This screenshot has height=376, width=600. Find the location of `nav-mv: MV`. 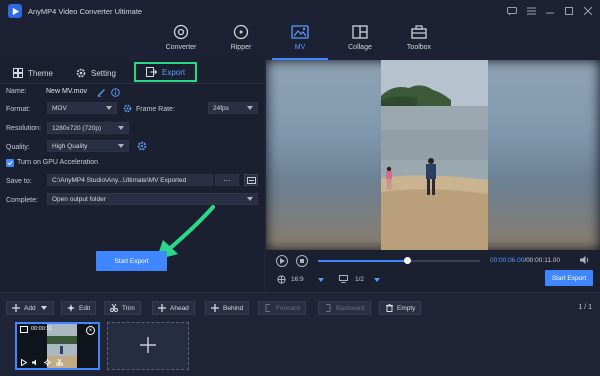

nav-mv: MV is located at coordinates (300, 42).